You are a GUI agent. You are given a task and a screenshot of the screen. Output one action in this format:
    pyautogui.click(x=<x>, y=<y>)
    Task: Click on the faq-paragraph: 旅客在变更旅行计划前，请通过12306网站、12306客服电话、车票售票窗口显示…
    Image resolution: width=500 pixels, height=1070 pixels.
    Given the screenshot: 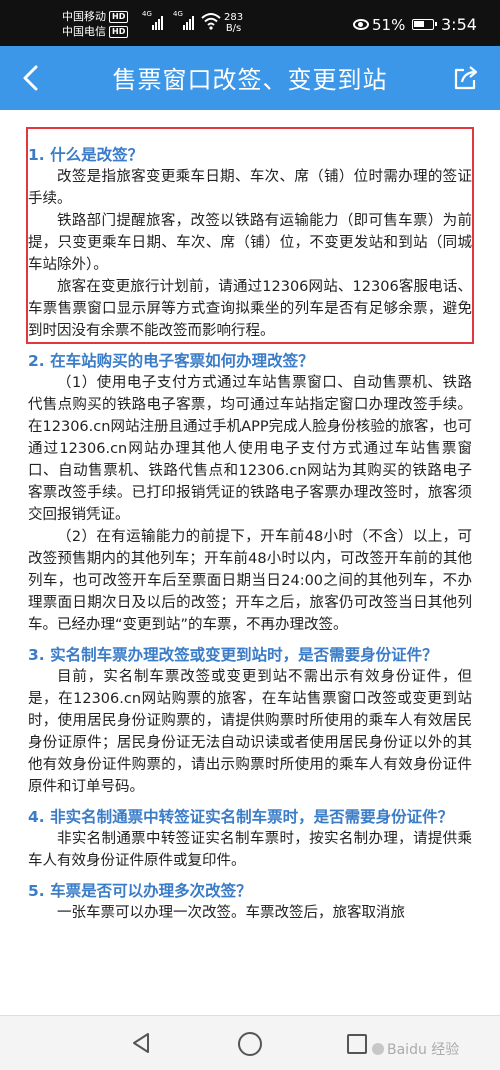 What is the action you would take?
    pyautogui.click(x=250, y=309)
    